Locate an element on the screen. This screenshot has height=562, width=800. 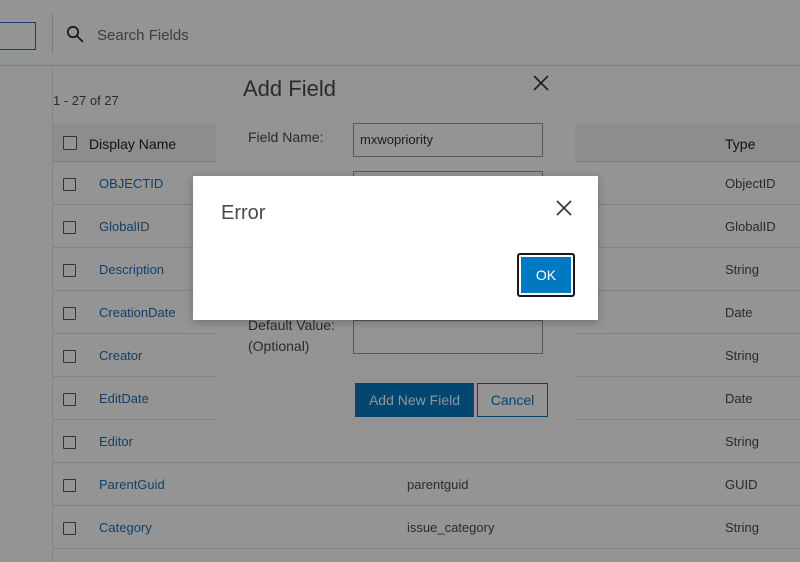
ok-button-focus-ring: OK is located at coordinates (546, 275).